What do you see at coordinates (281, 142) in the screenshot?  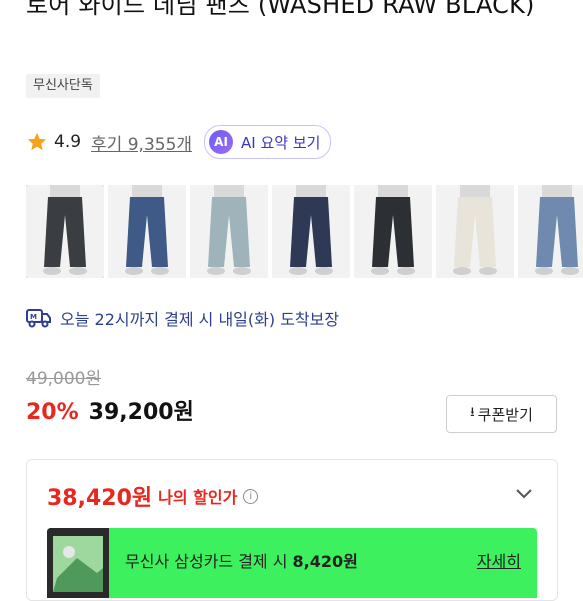 I see `ai-summary-label: AI 요약 보기` at bounding box center [281, 142].